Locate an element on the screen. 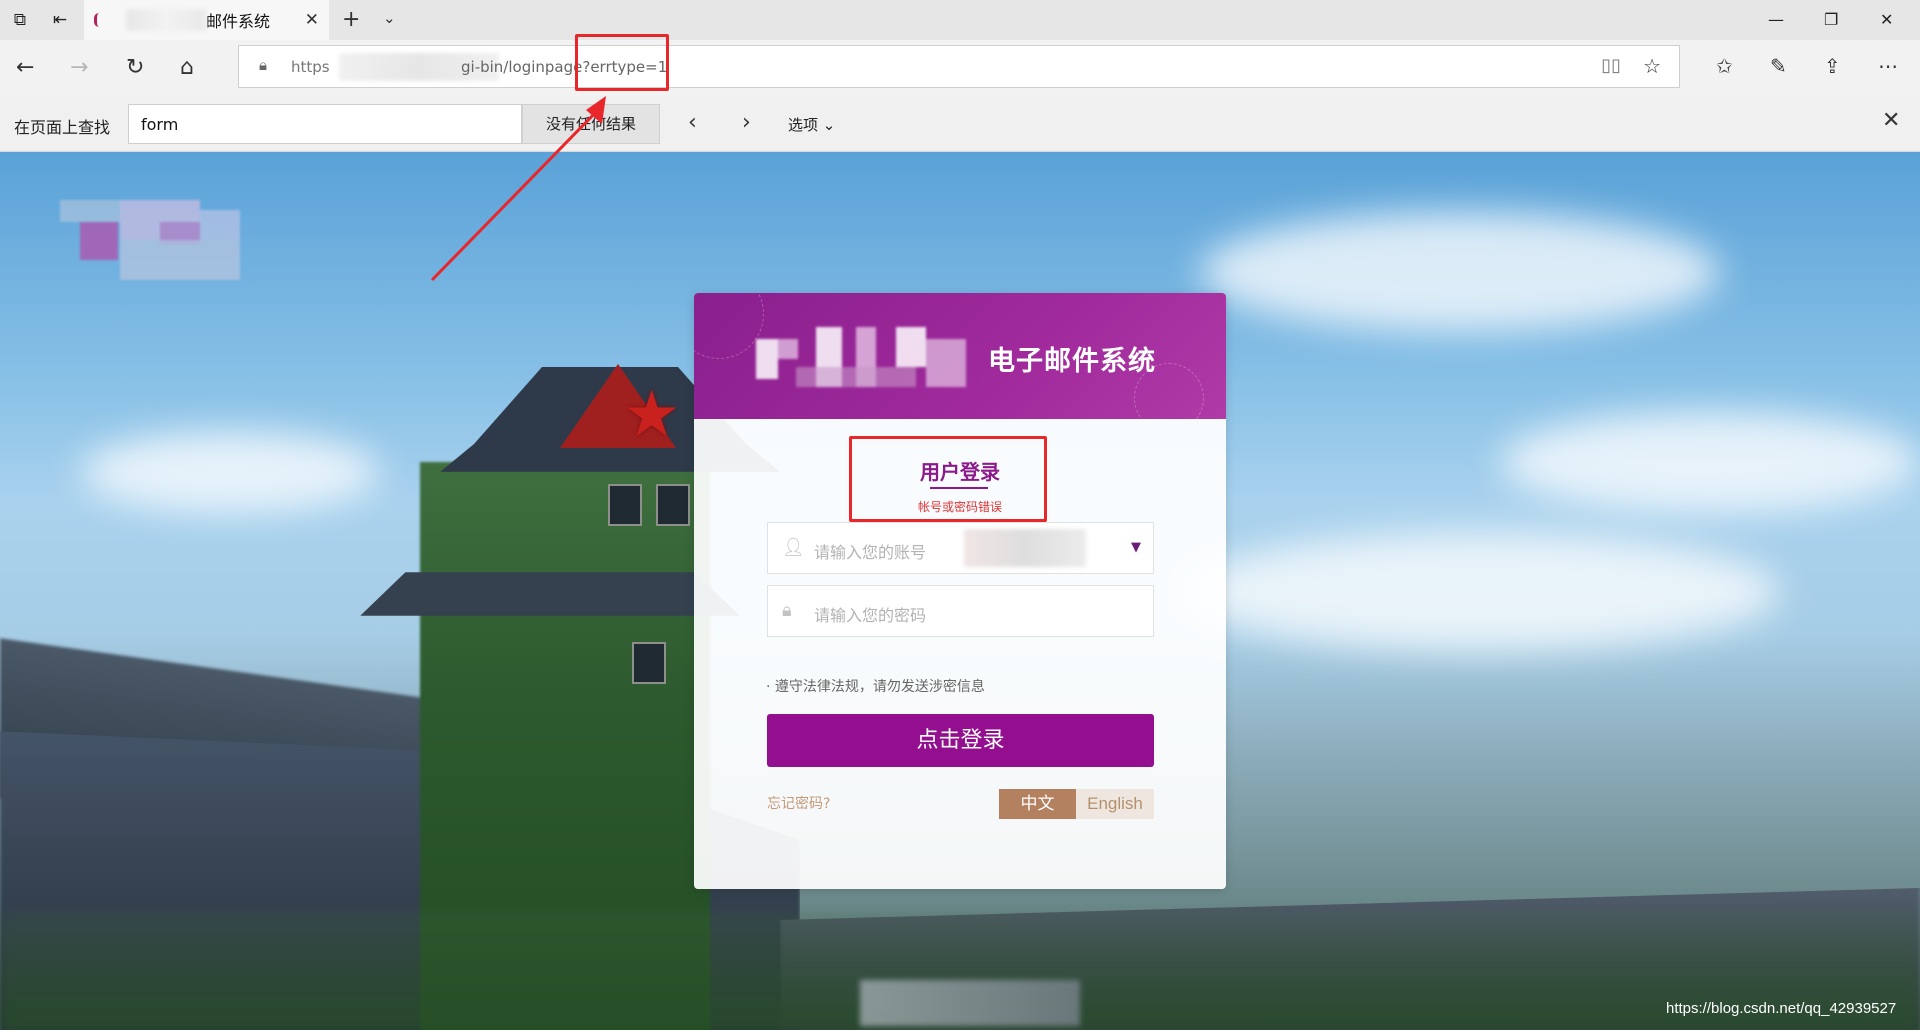  site-favicon-icon is located at coordinates (100, 20).